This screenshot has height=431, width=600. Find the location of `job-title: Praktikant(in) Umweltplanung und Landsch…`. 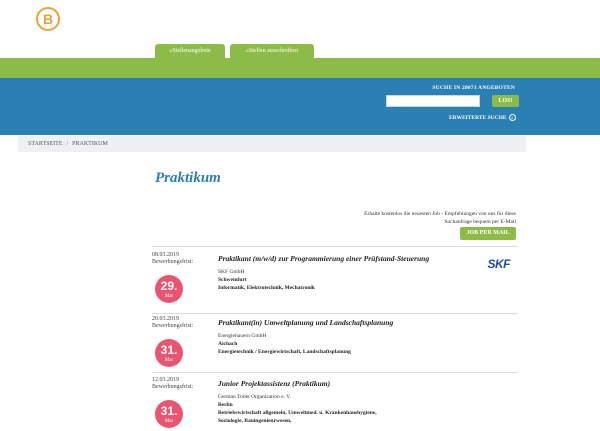

job-title: Praktikant(in) Umweltplanung und Landsch… is located at coordinates (305, 322).